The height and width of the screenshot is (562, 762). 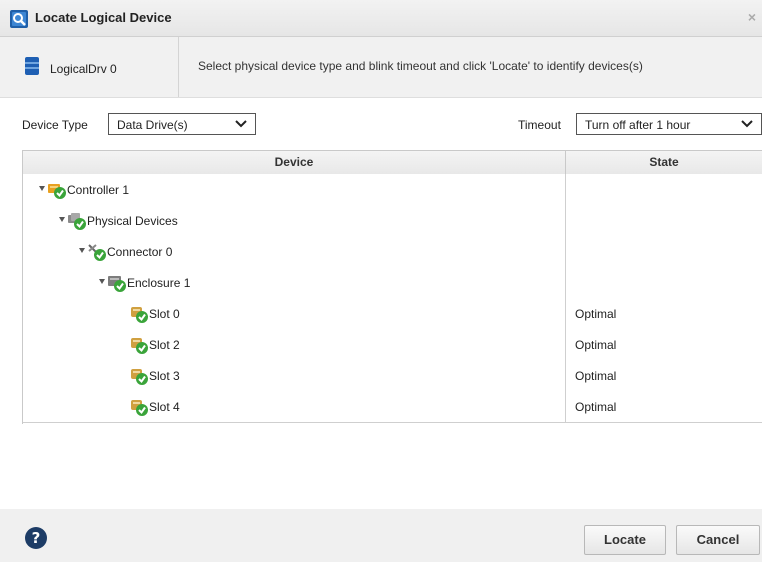 I want to click on close-button: ×, so click(x=752, y=17).